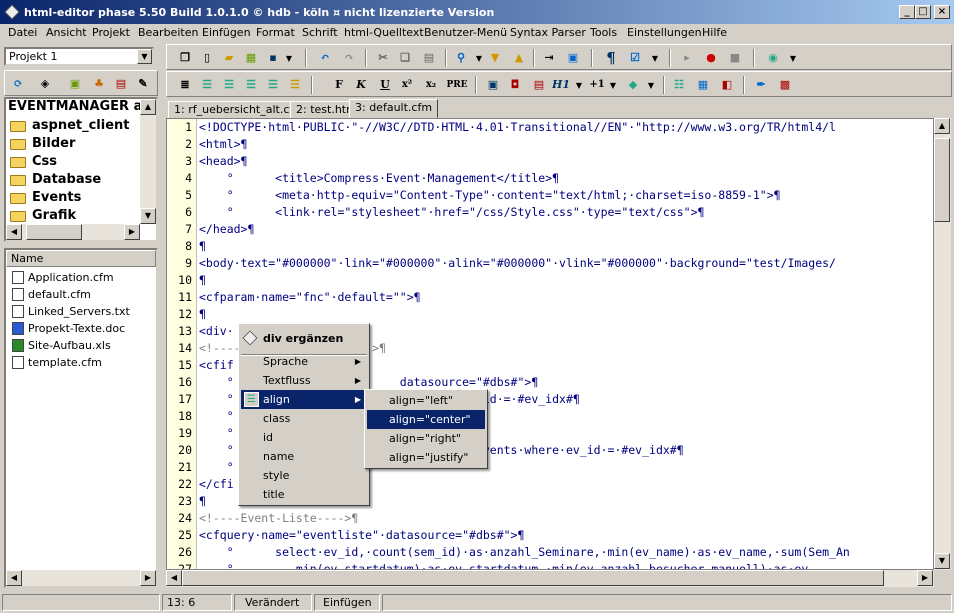 The width and height of the screenshot is (954, 613). What do you see at coordinates (62, 277) in the screenshot?
I see `file-item: Application.cfm` at bounding box center [62, 277].